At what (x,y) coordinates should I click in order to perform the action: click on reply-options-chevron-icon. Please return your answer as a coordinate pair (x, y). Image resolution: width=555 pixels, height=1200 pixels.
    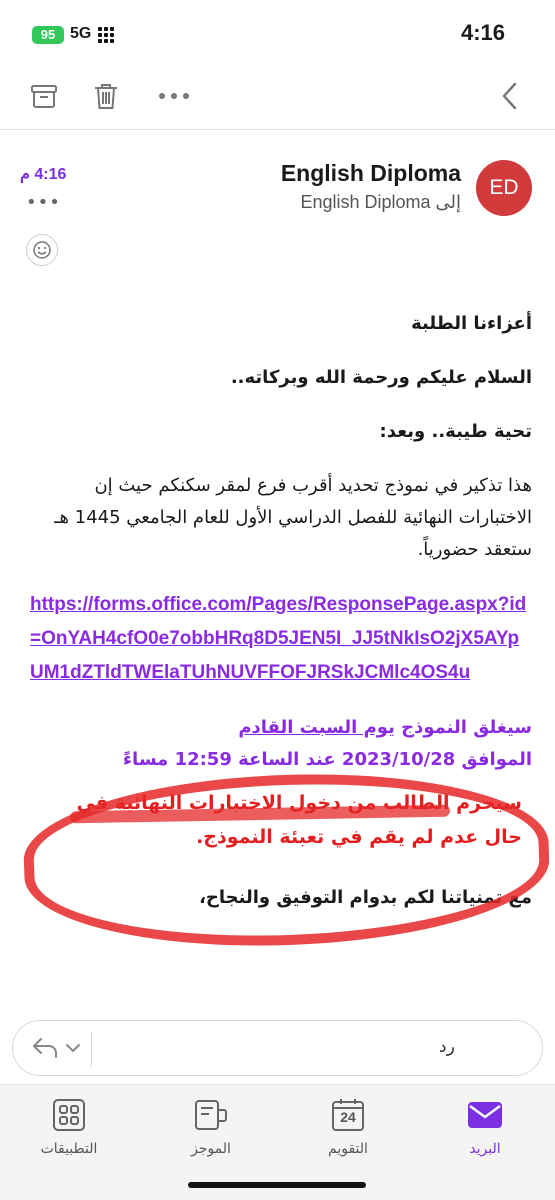
    Looking at the image, I should click on (73, 1048).